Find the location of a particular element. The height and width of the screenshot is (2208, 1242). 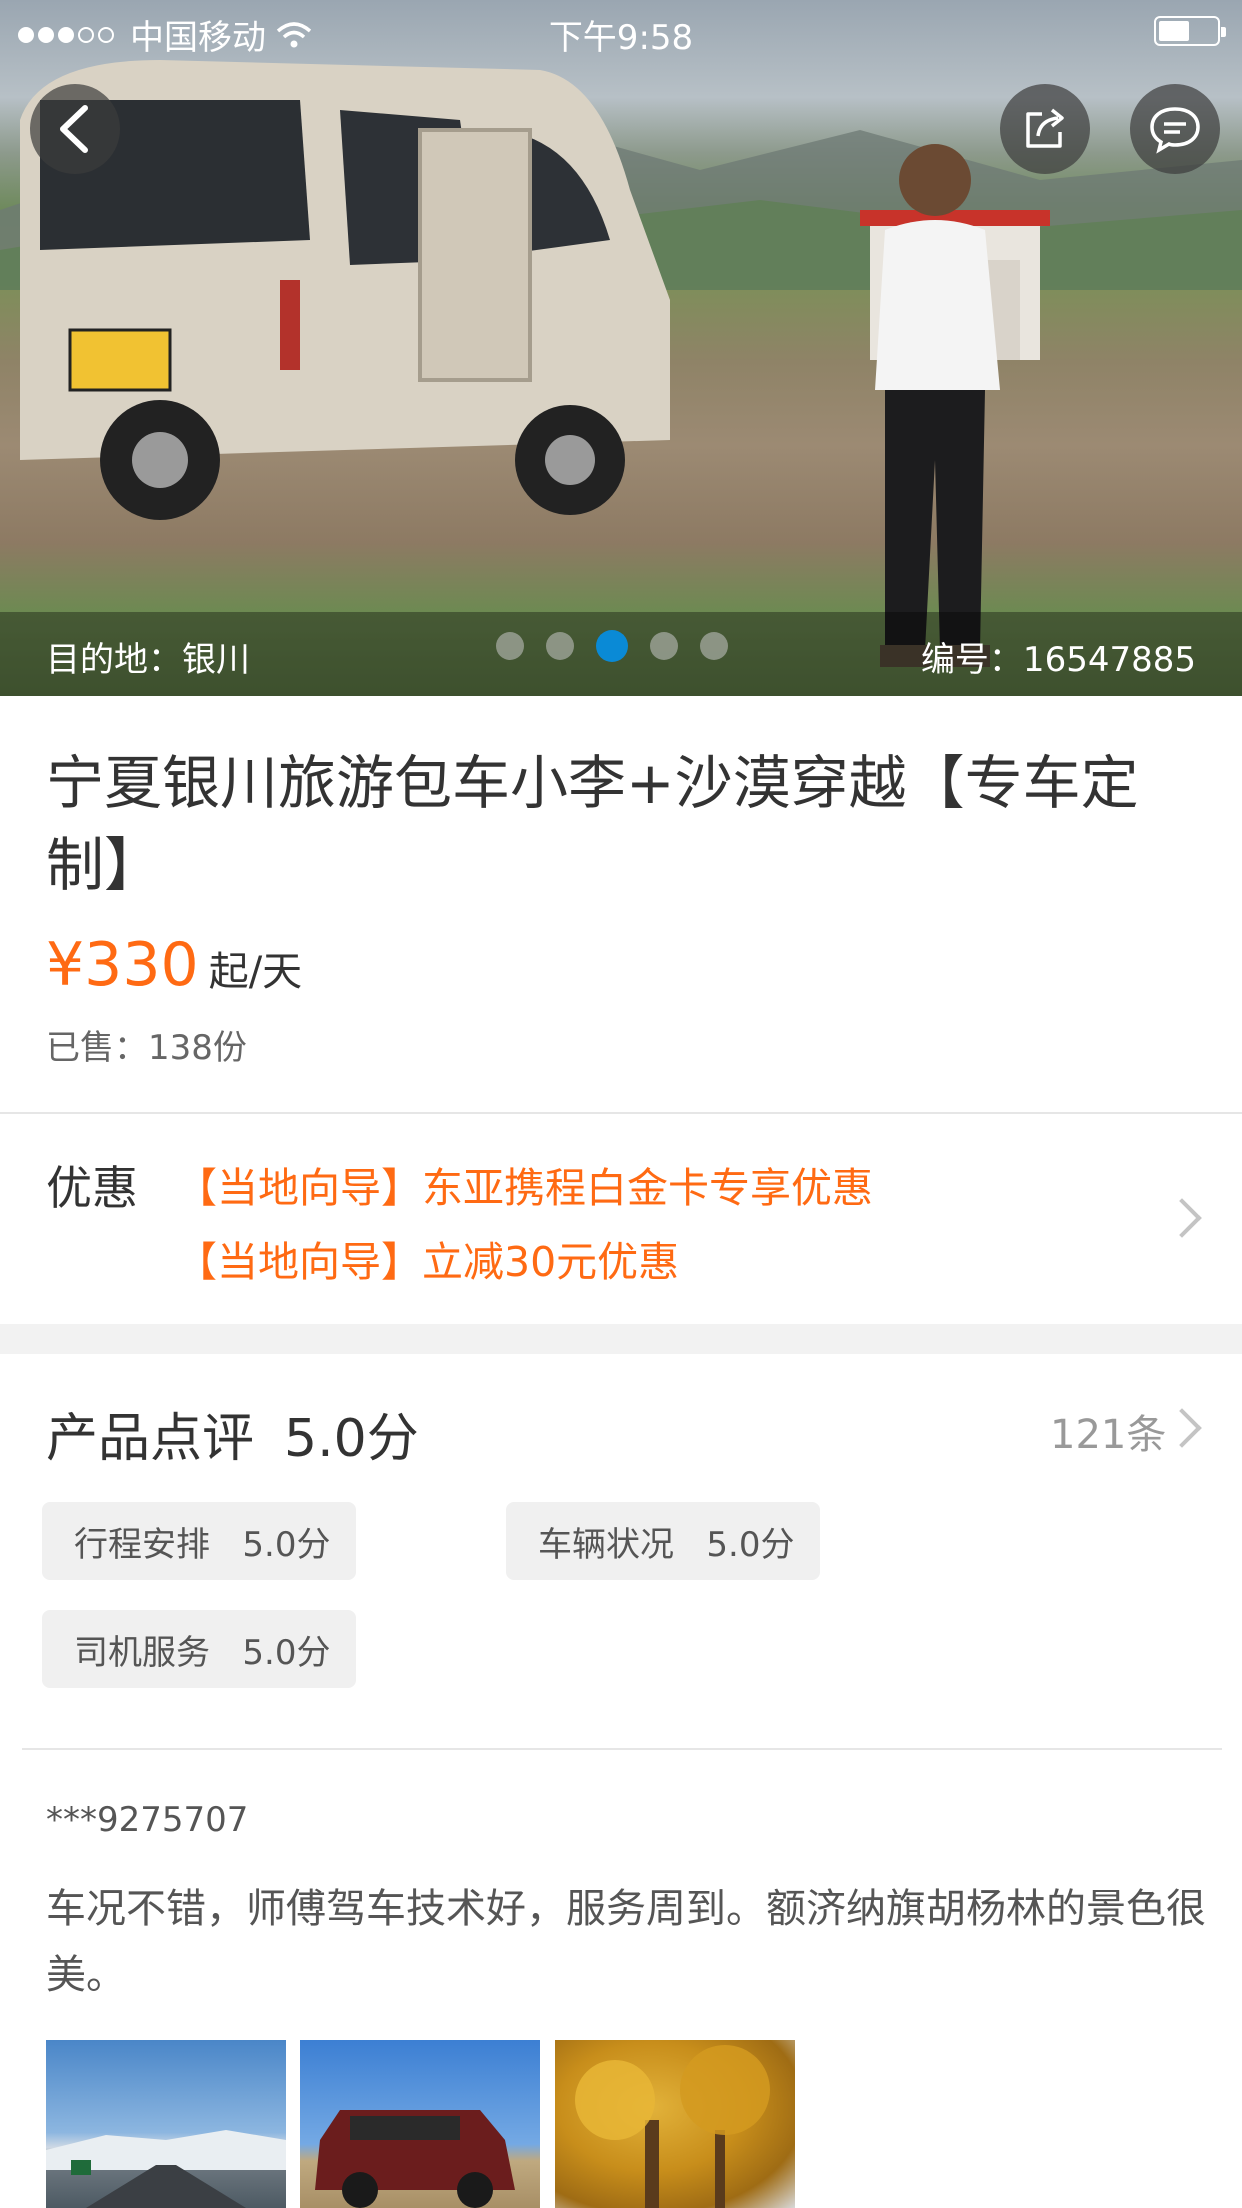

review-tag: 司机服务 5.0分 is located at coordinates (199, 1649).